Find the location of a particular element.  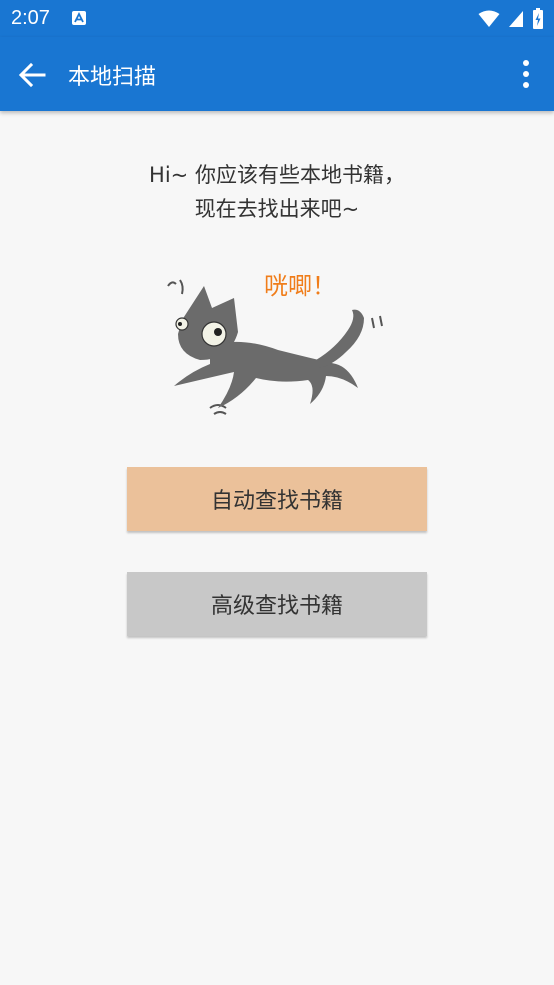

intro-line-2: 现在去找出来吧~ is located at coordinates (277, 209).